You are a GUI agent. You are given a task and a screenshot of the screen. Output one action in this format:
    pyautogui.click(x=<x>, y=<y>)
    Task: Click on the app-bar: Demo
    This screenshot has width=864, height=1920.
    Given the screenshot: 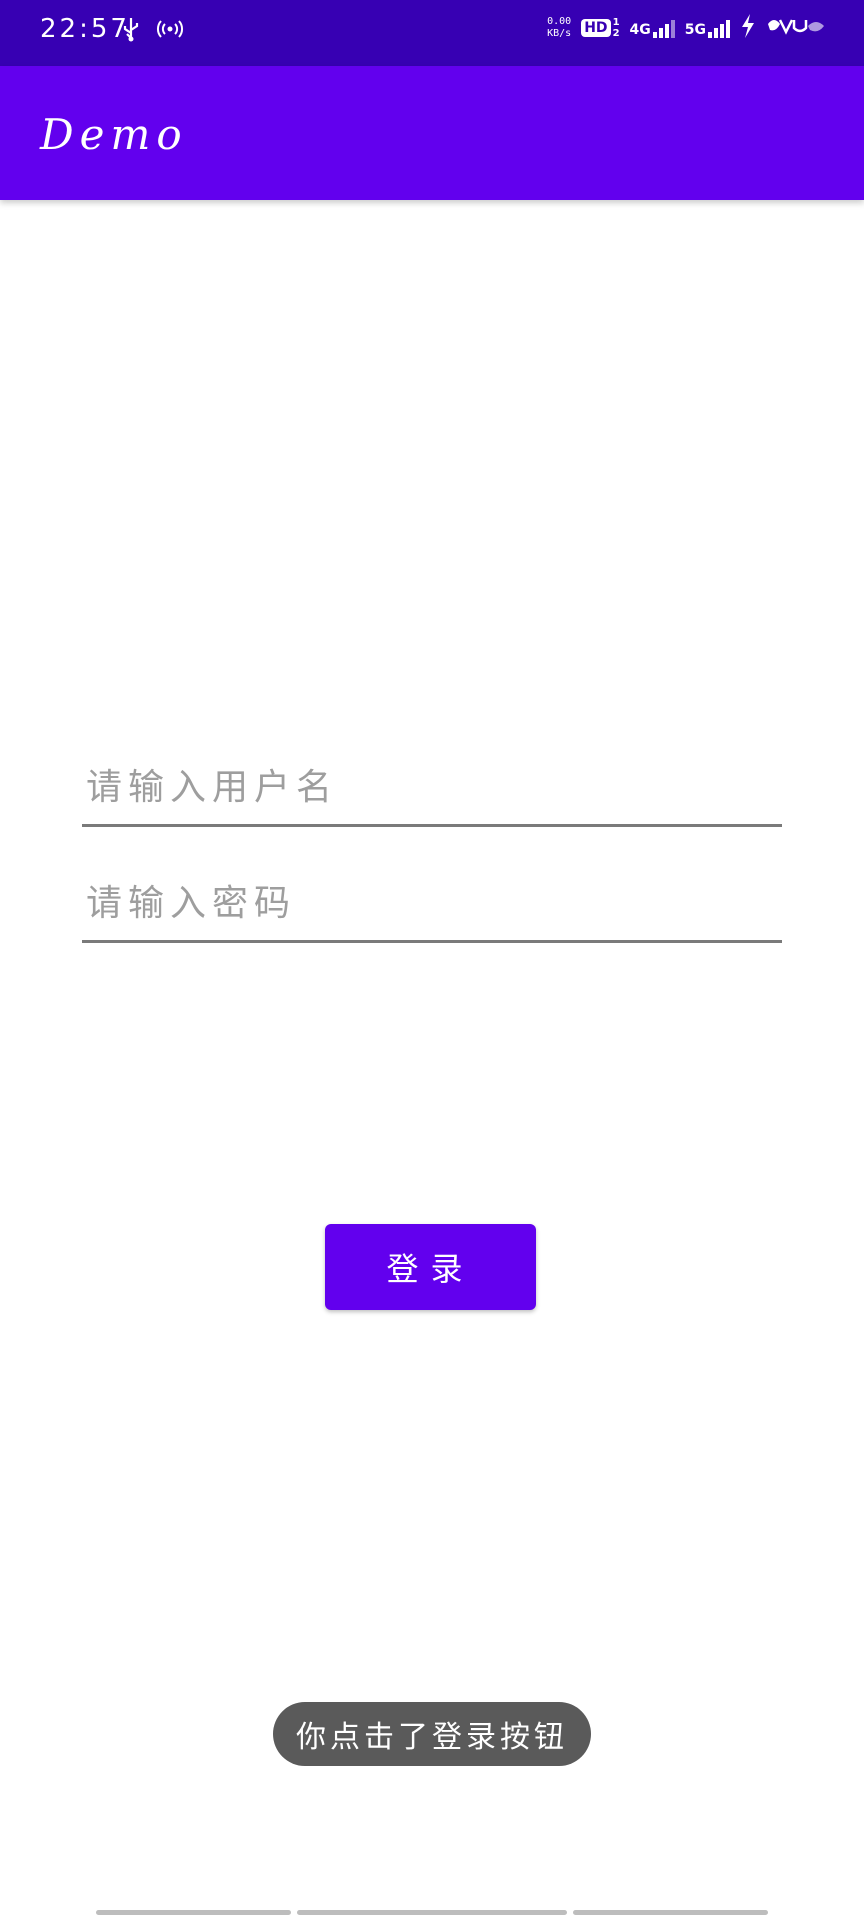 What is the action you would take?
    pyautogui.click(x=432, y=133)
    